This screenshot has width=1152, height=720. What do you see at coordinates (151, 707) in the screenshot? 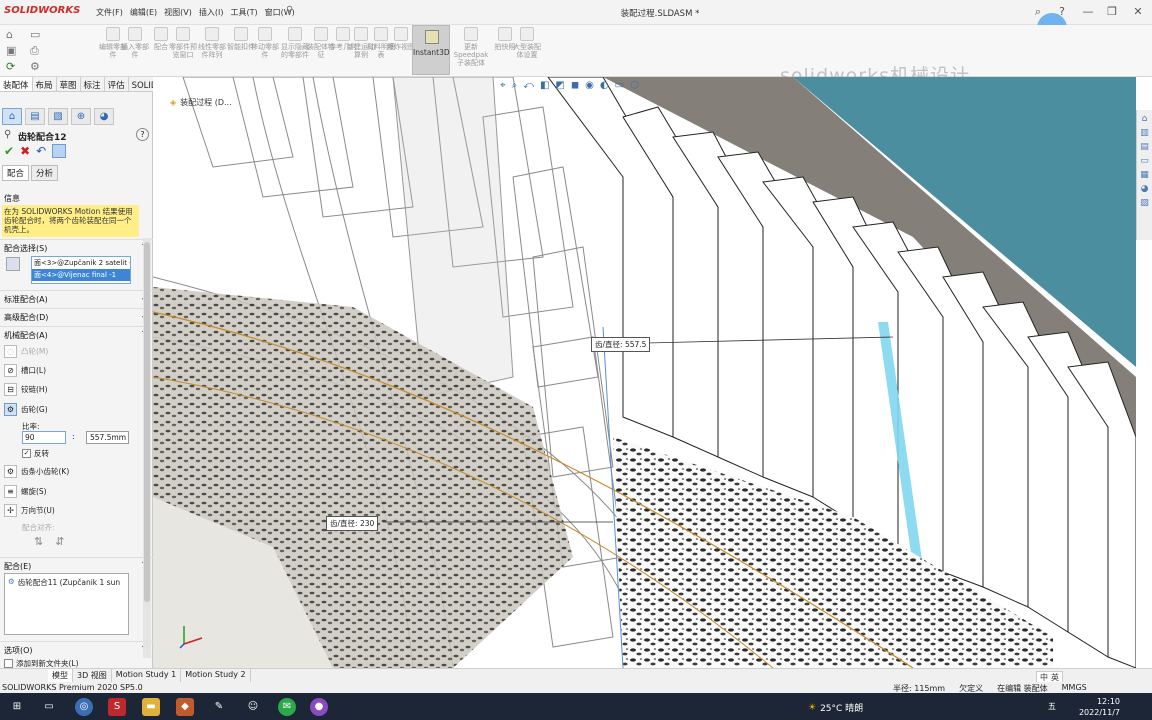
I see `file-explorer-taskbar-icon: ▬` at bounding box center [151, 707].